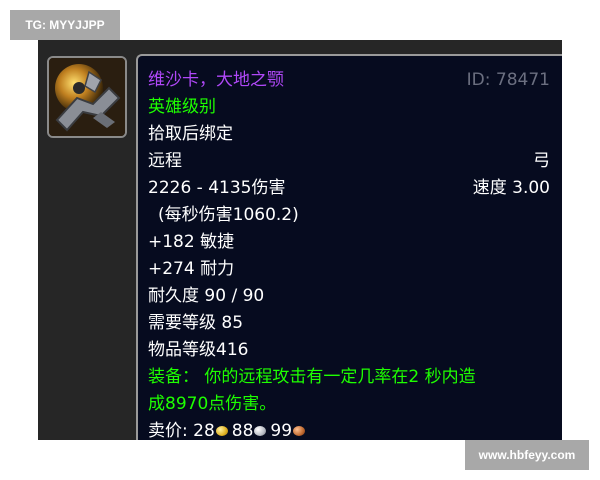  I want to click on item-speed: 速度 3.00, so click(511, 188).